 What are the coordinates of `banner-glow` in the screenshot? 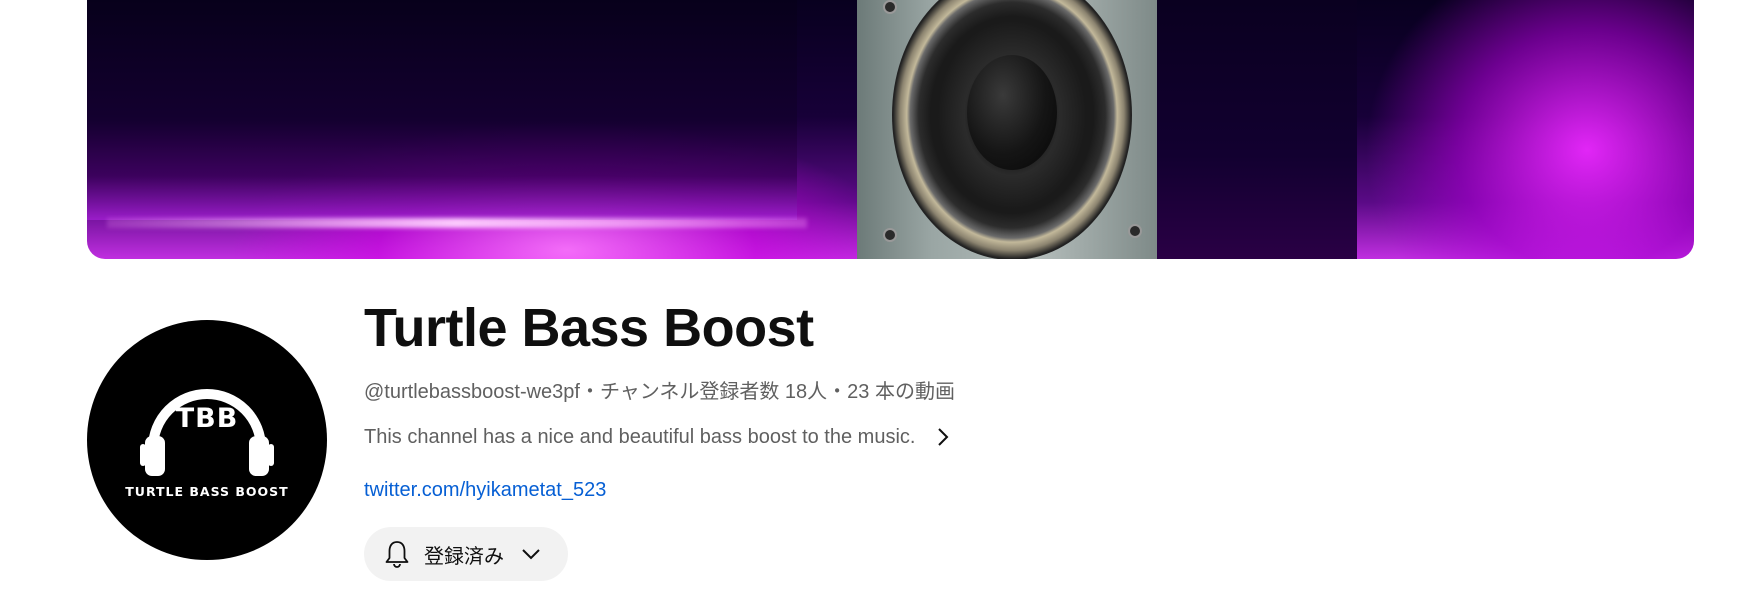 It's located at (457, 223).